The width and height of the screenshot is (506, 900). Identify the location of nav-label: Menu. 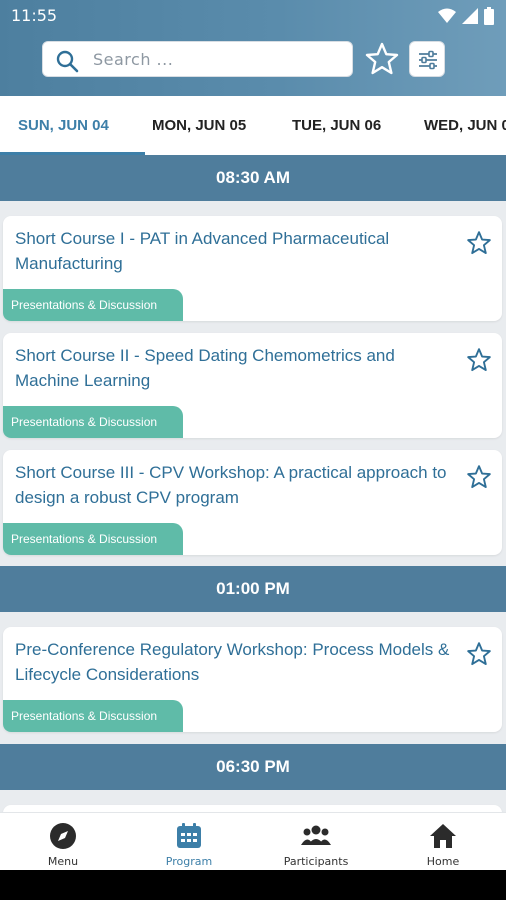
(63, 861).